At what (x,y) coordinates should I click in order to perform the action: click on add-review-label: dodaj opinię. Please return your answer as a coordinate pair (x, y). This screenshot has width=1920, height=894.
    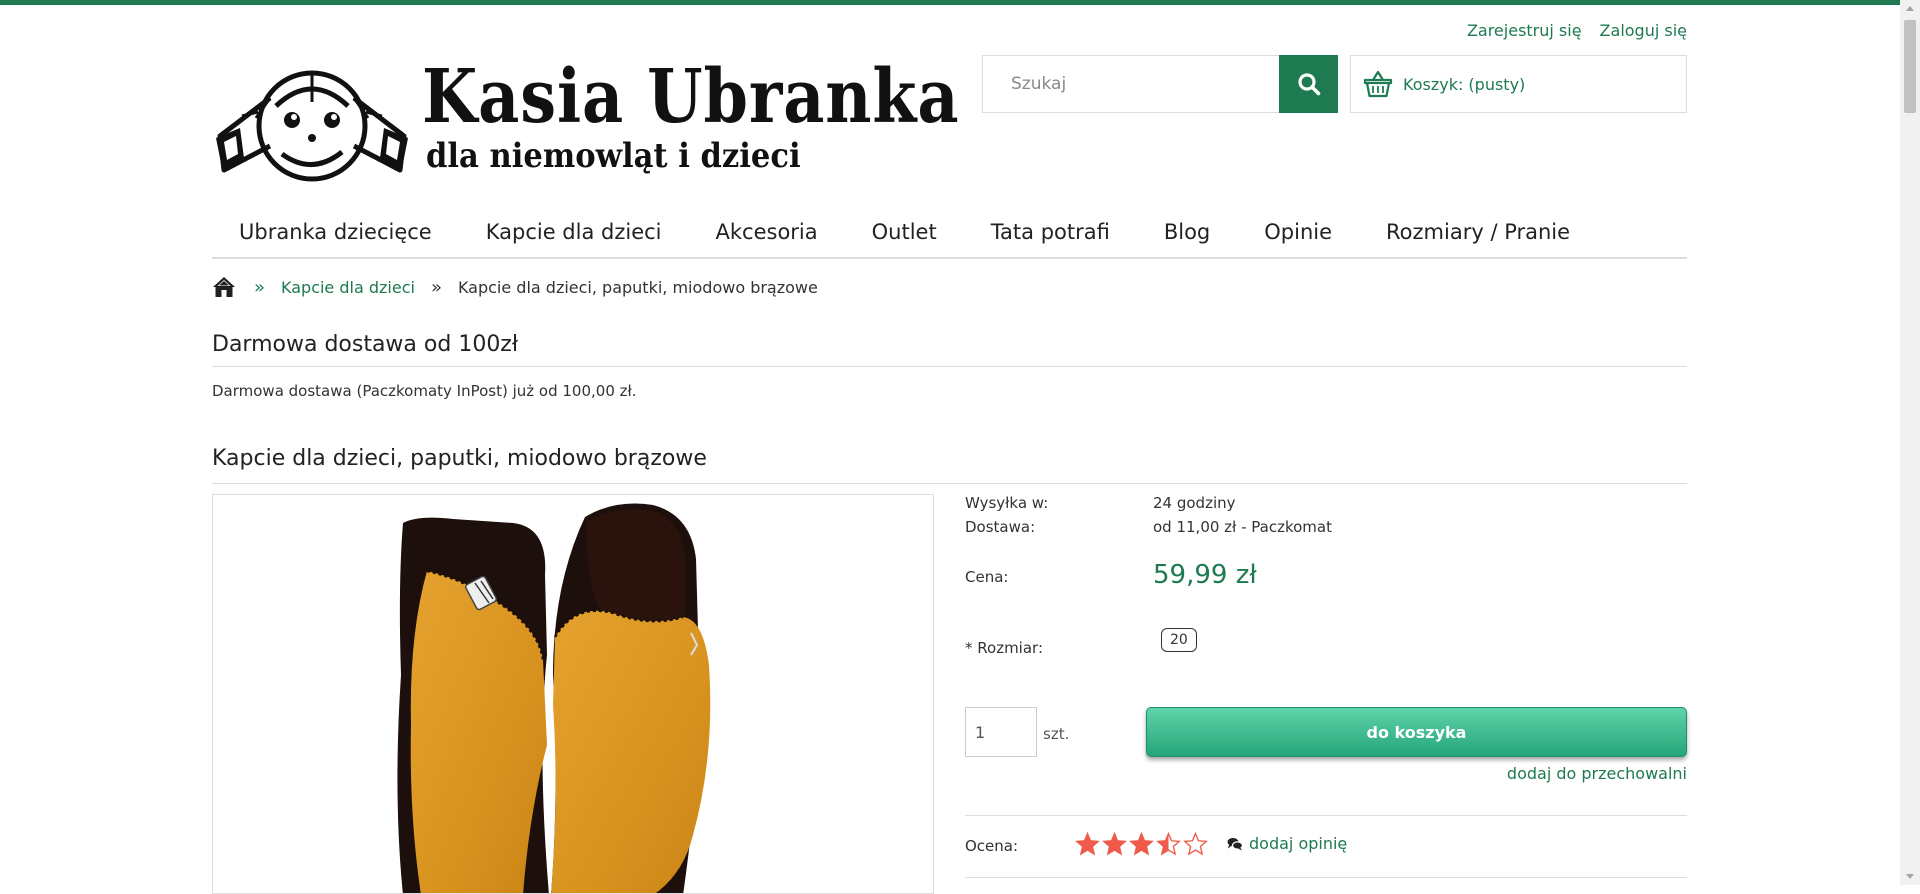
    Looking at the image, I should click on (1298, 843).